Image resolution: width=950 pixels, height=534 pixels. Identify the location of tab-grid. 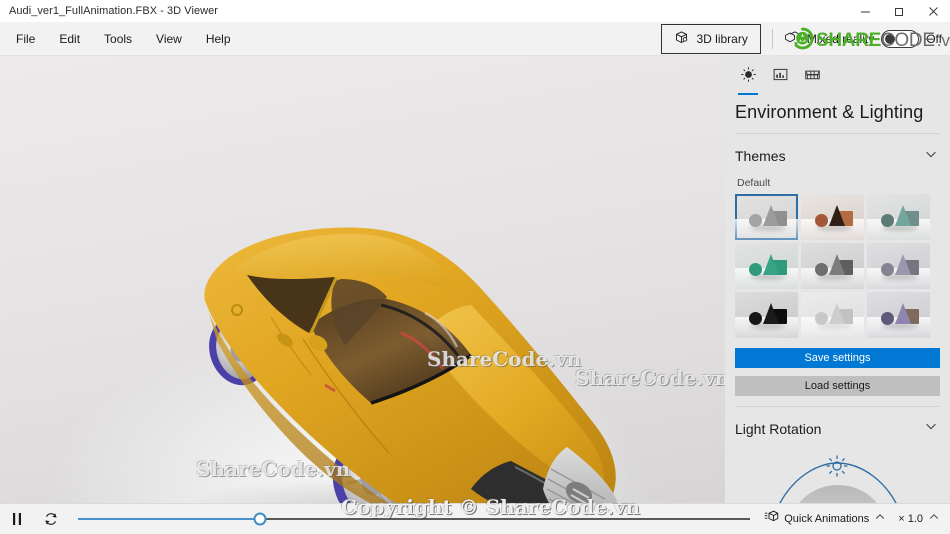
(812, 77).